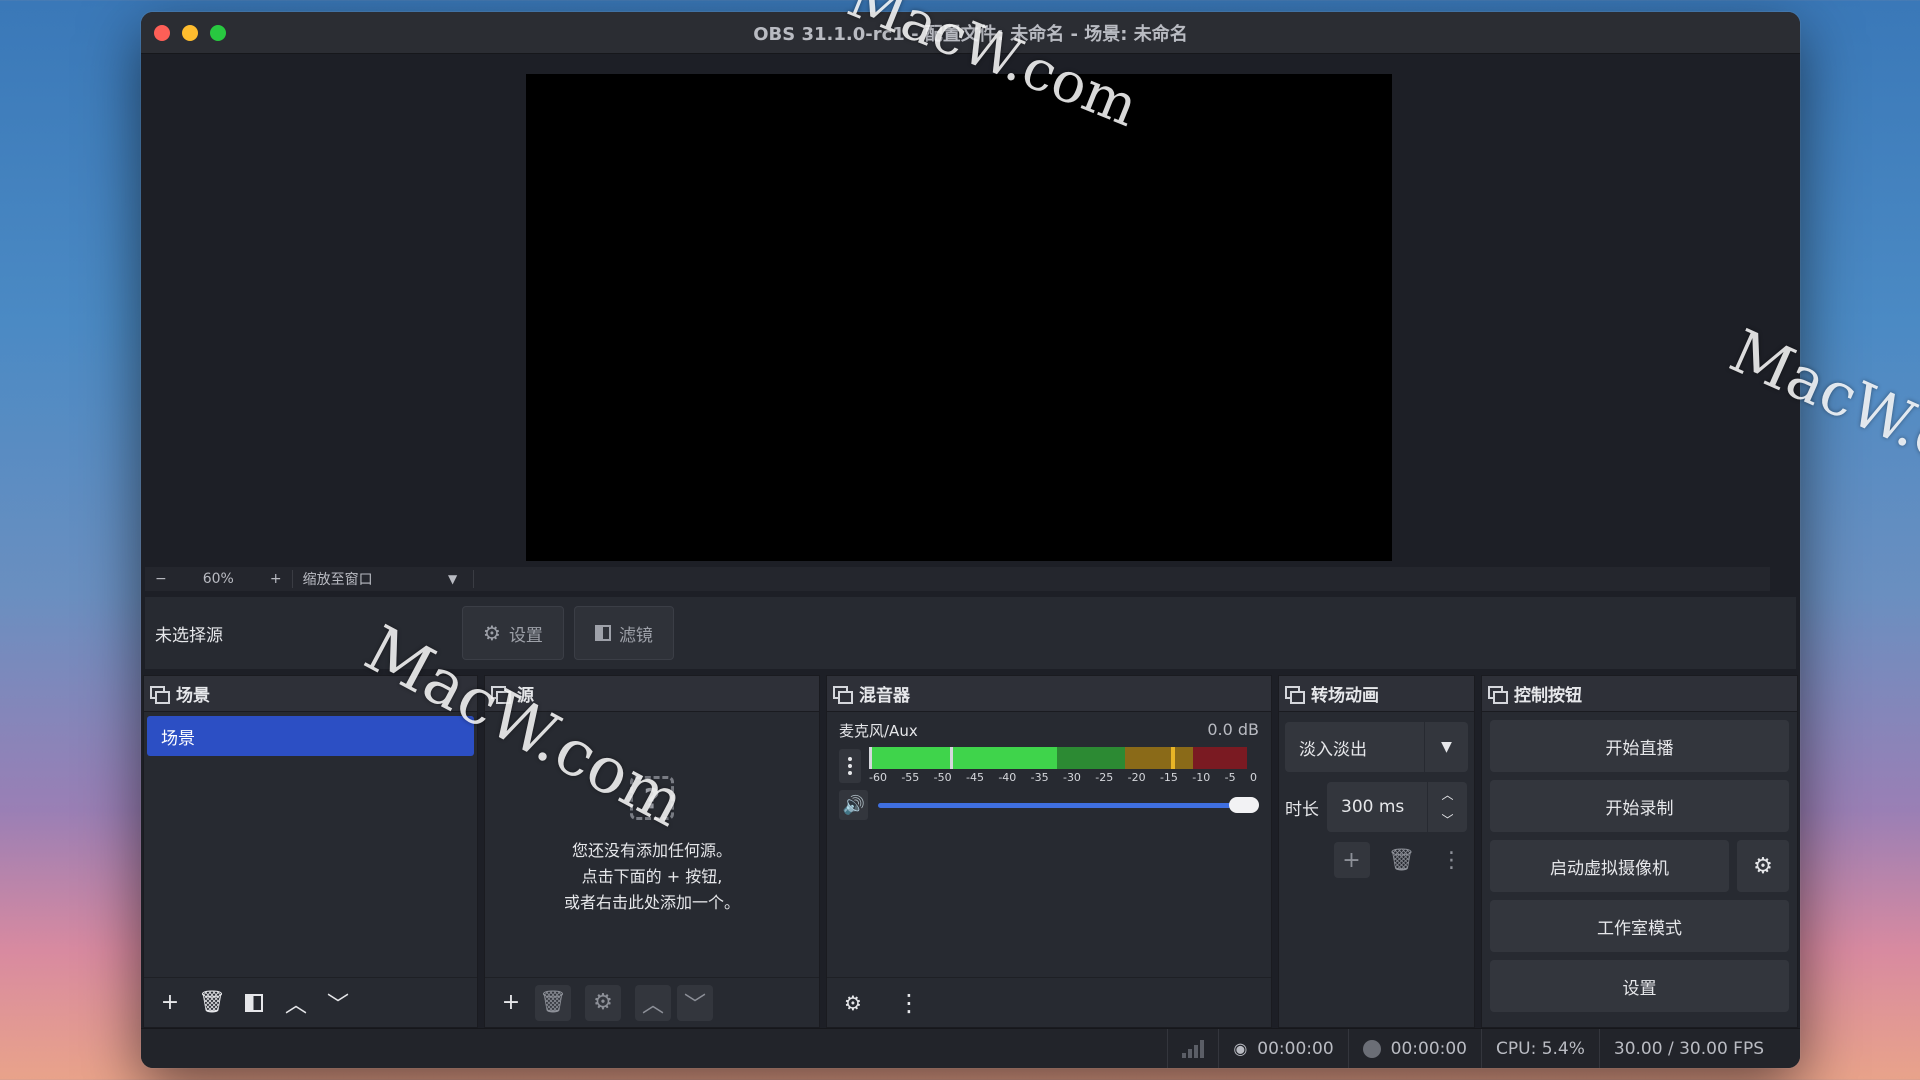 Image resolution: width=1920 pixels, height=1080 pixels. What do you see at coordinates (162, 33) in the screenshot?
I see `close-window-button` at bounding box center [162, 33].